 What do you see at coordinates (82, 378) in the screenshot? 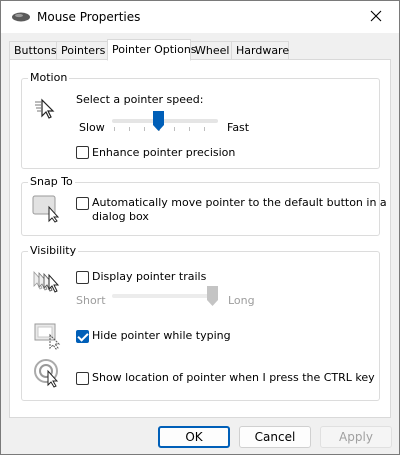
I see `ctrl-location-checkbox` at bounding box center [82, 378].